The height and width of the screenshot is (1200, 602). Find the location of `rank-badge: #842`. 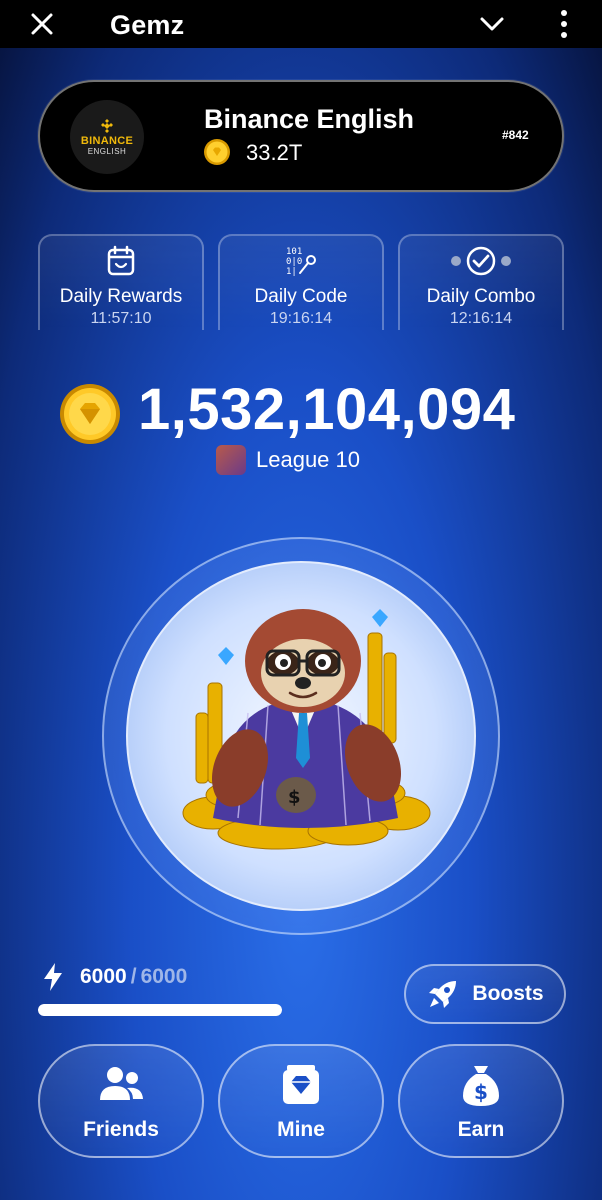

rank-badge: #842 is located at coordinates (515, 135).